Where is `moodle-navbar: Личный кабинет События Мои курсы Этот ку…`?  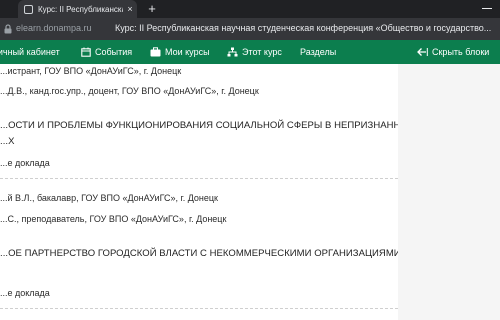 moodle-navbar: Личный кабинет События Мои курсы Этот ку… is located at coordinates (250, 52).